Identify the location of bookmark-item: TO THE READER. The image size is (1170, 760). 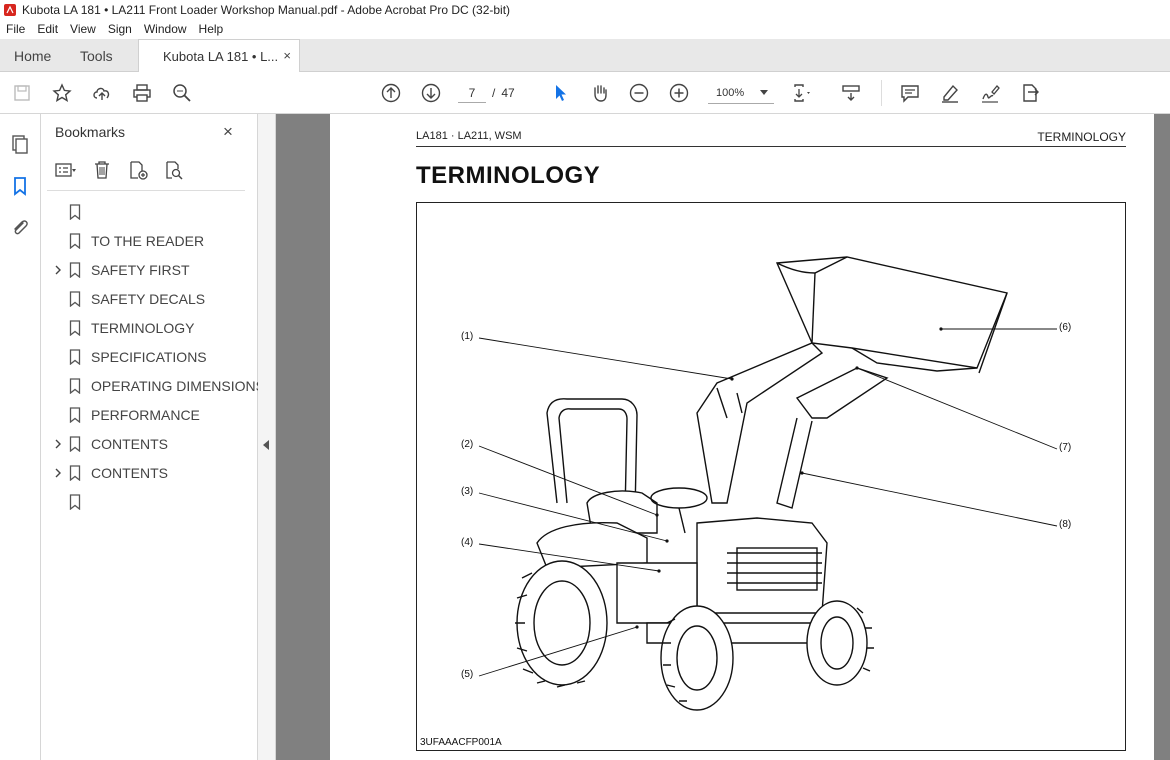
(149, 241).